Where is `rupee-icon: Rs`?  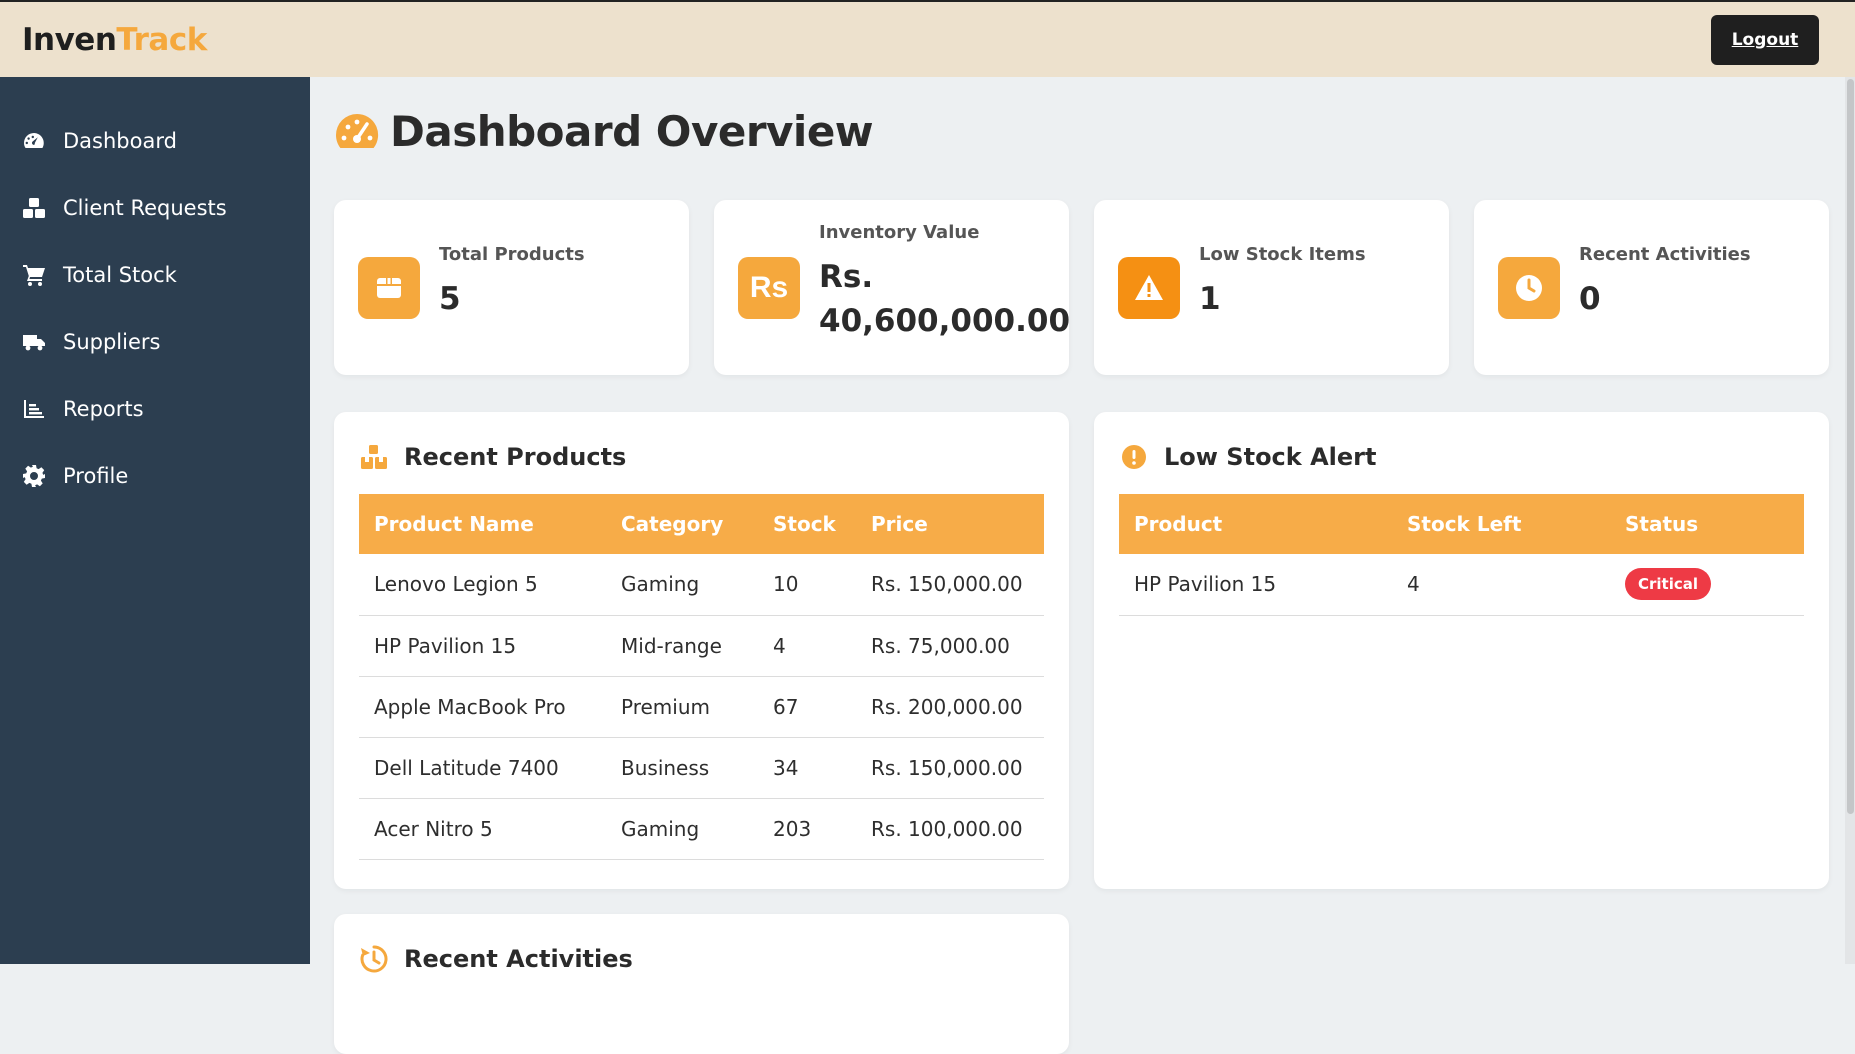
rupee-icon: Rs is located at coordinates (769, 287).